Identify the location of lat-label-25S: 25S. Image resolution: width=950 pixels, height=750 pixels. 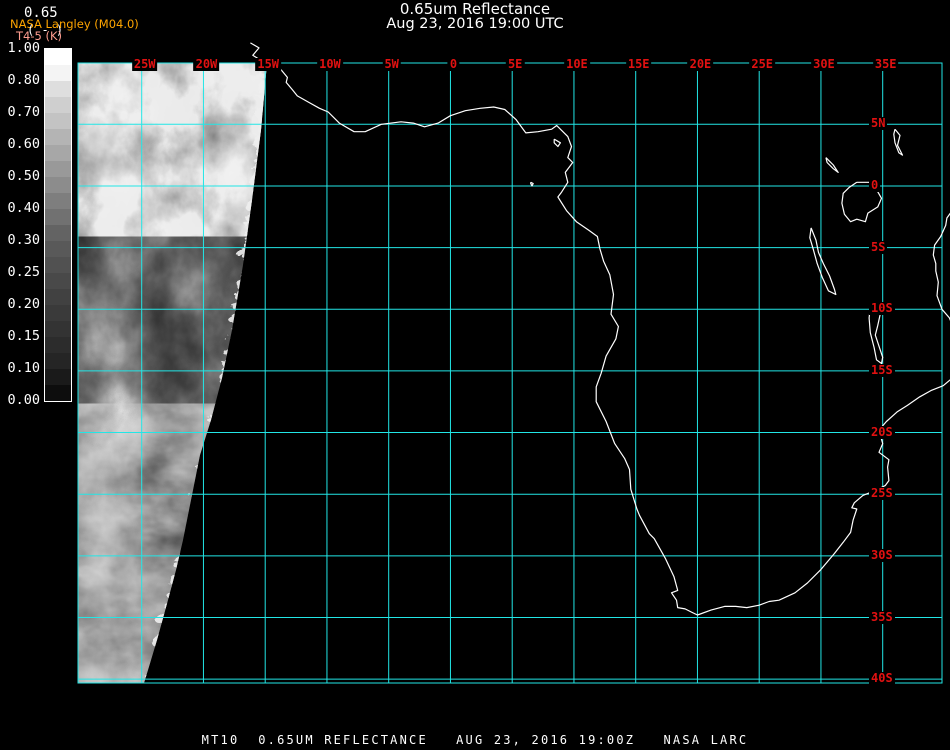
(882, 493).